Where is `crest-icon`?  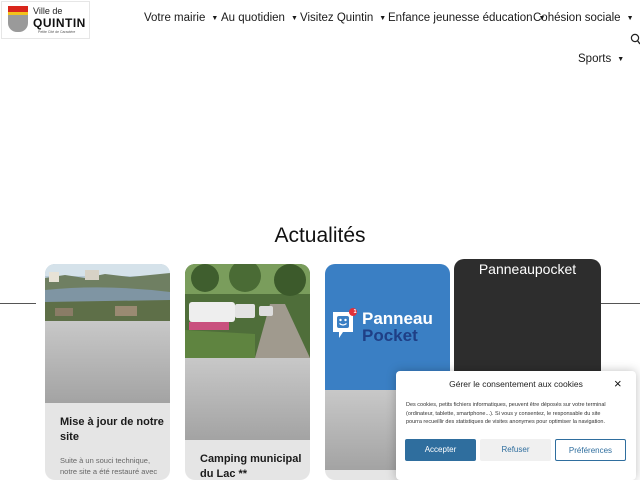
crest-icon is located at coordinates (18, 19).